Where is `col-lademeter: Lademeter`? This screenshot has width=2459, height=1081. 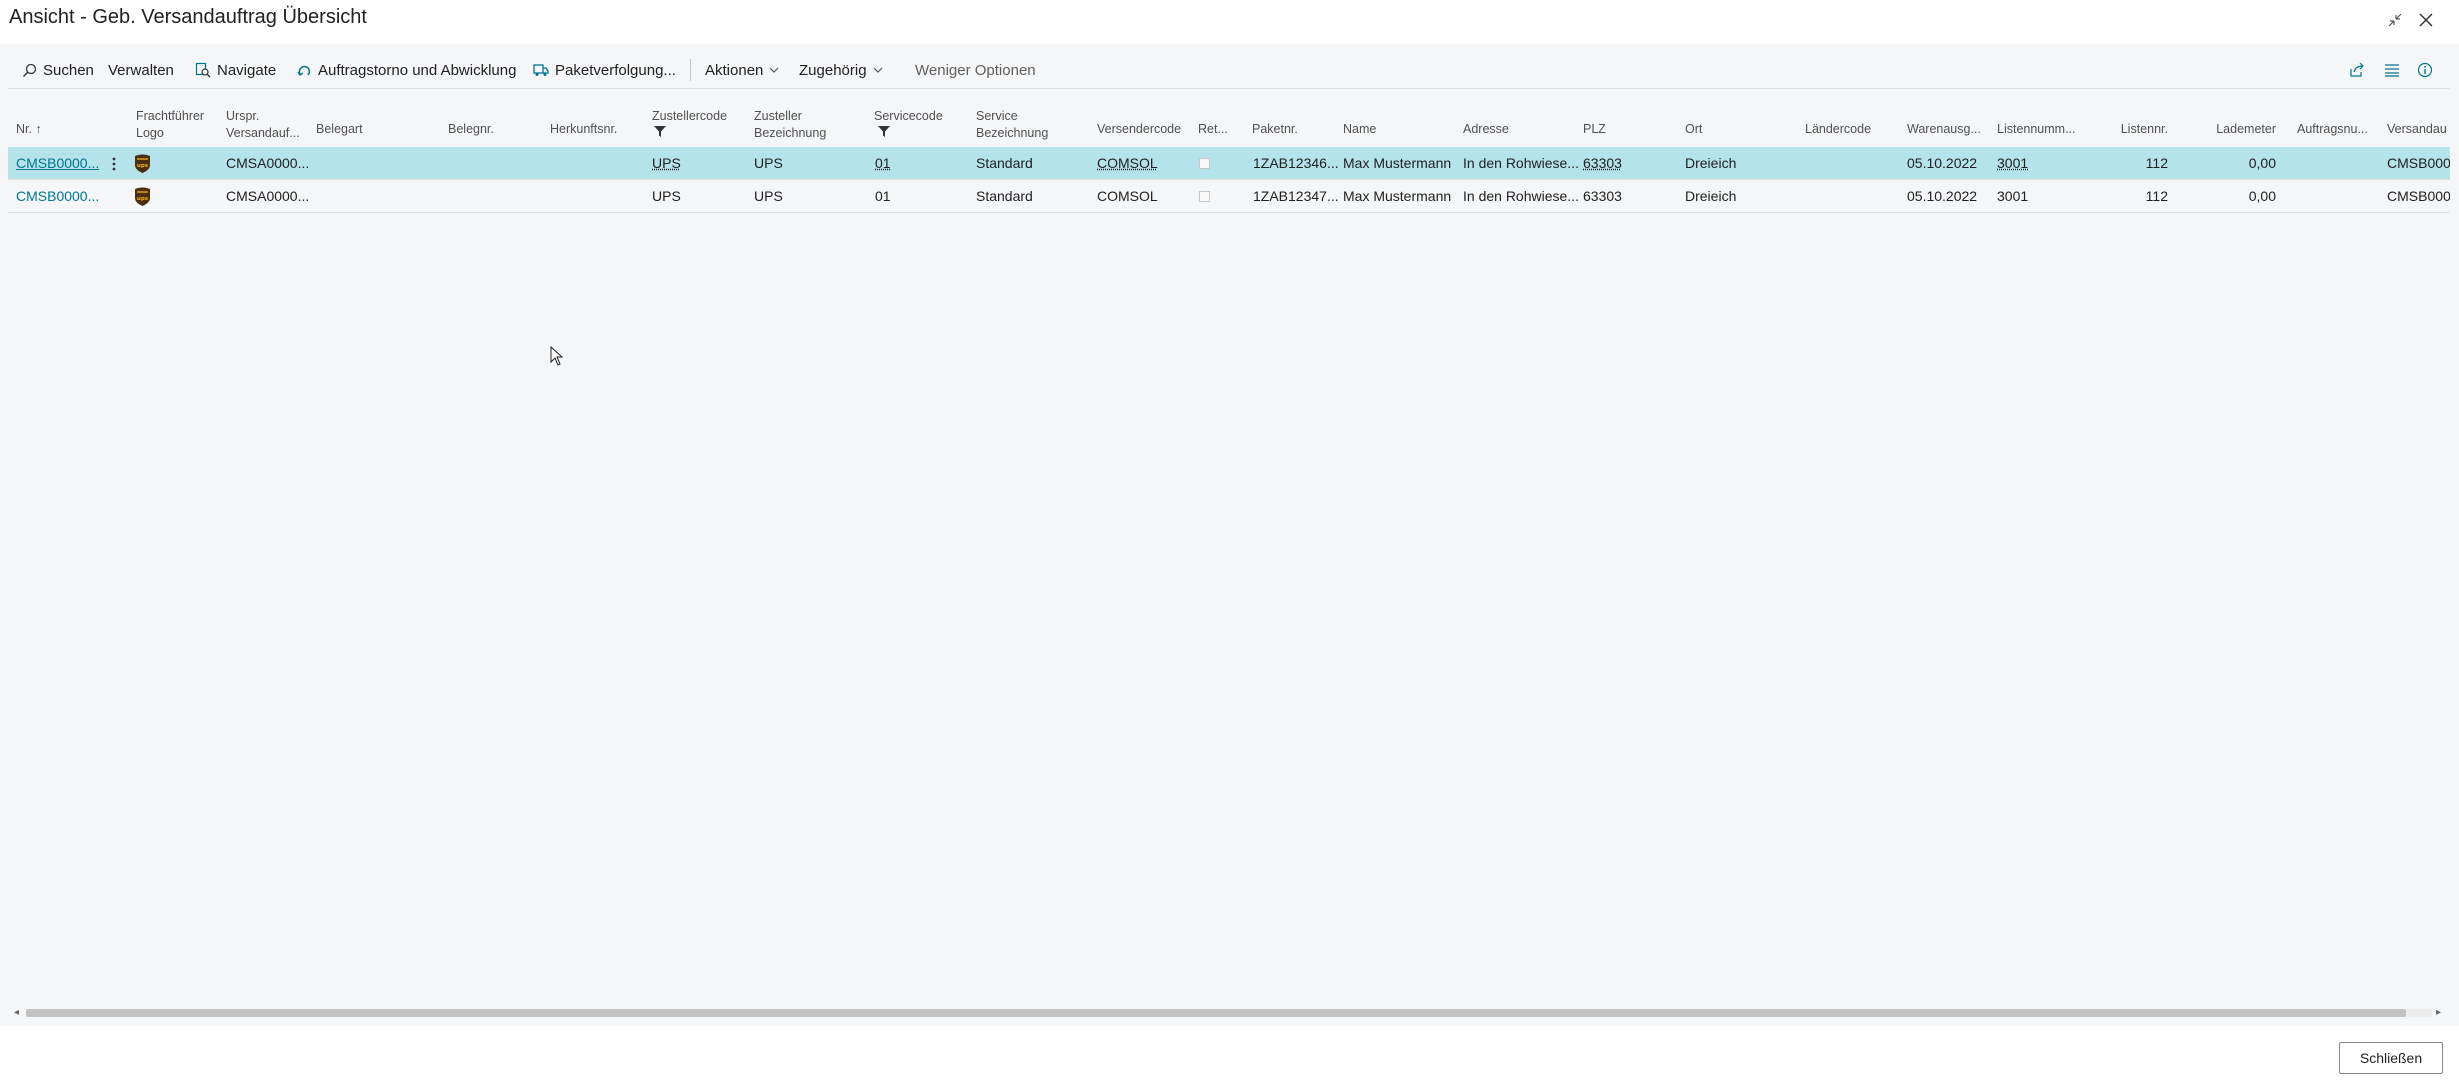
col-lademeter: Lademeter is located at coordinates (2233, 129).